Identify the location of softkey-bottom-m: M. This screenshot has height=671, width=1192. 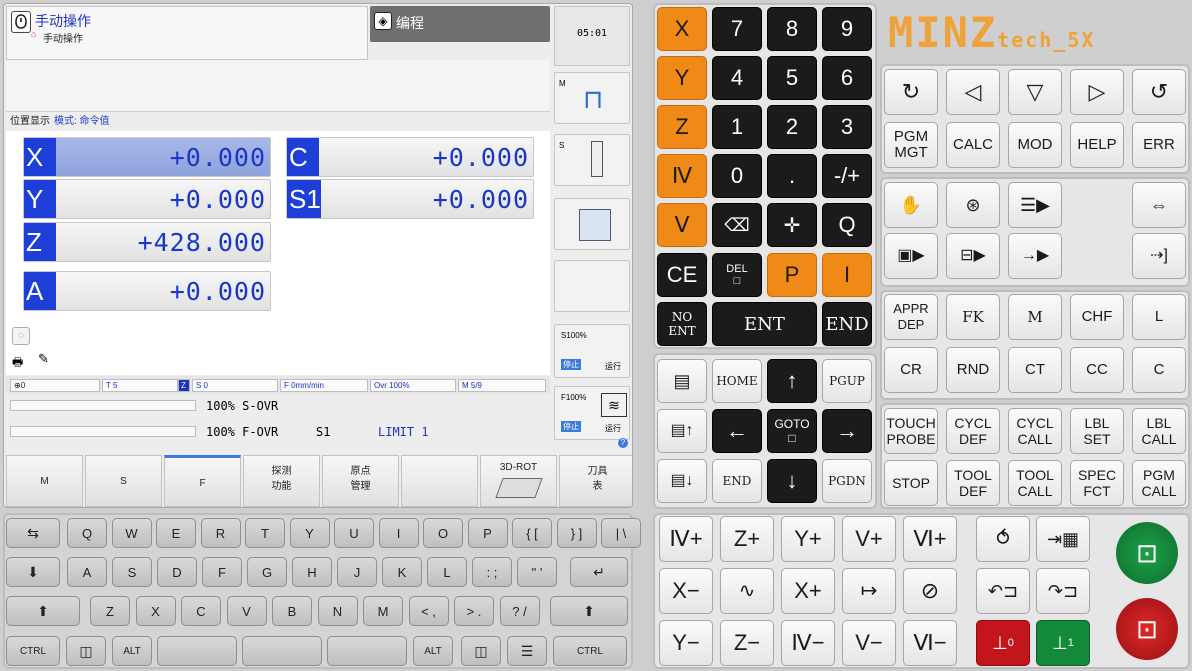
(44, 481).